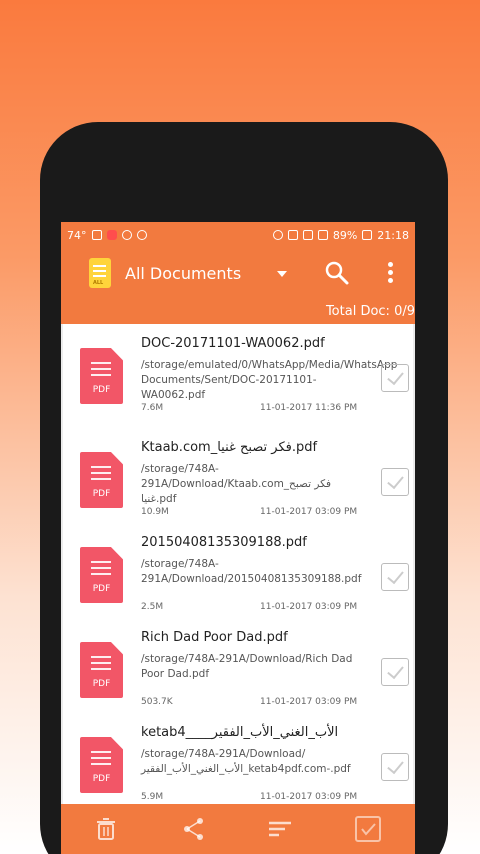 This screenshot has width=480, height=854. I want to click on sort-icon, so click(280, 829).